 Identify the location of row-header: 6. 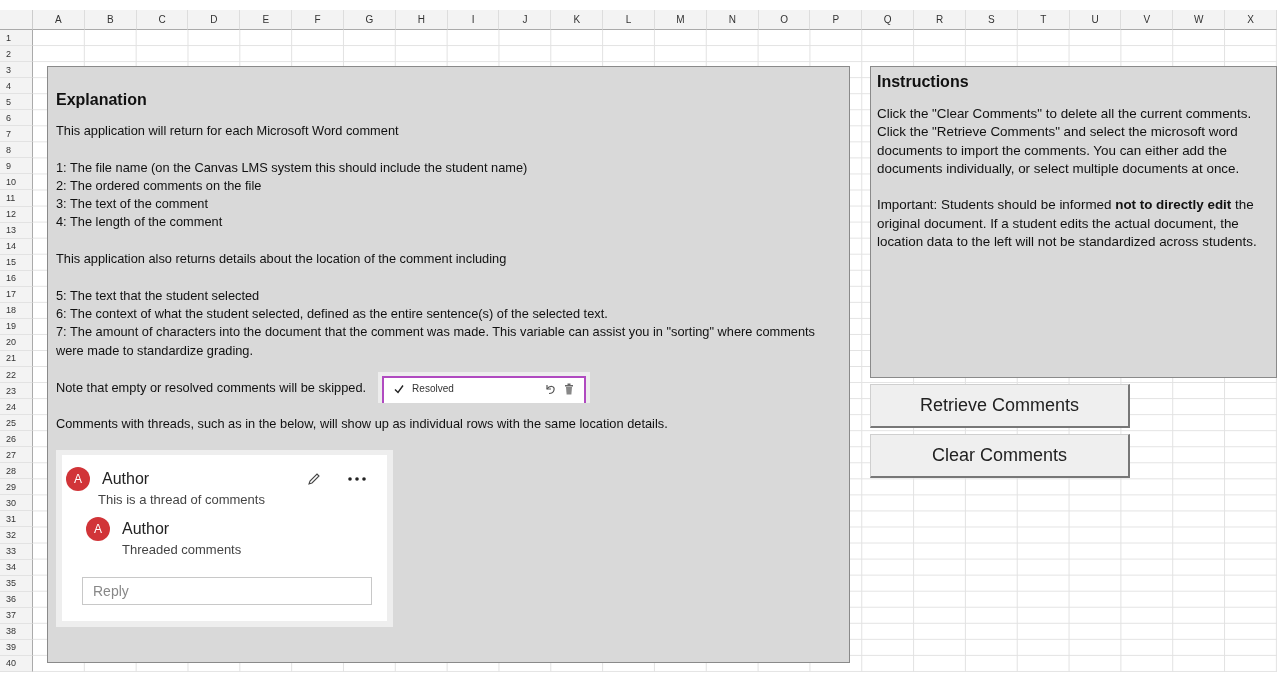
(16, 118).